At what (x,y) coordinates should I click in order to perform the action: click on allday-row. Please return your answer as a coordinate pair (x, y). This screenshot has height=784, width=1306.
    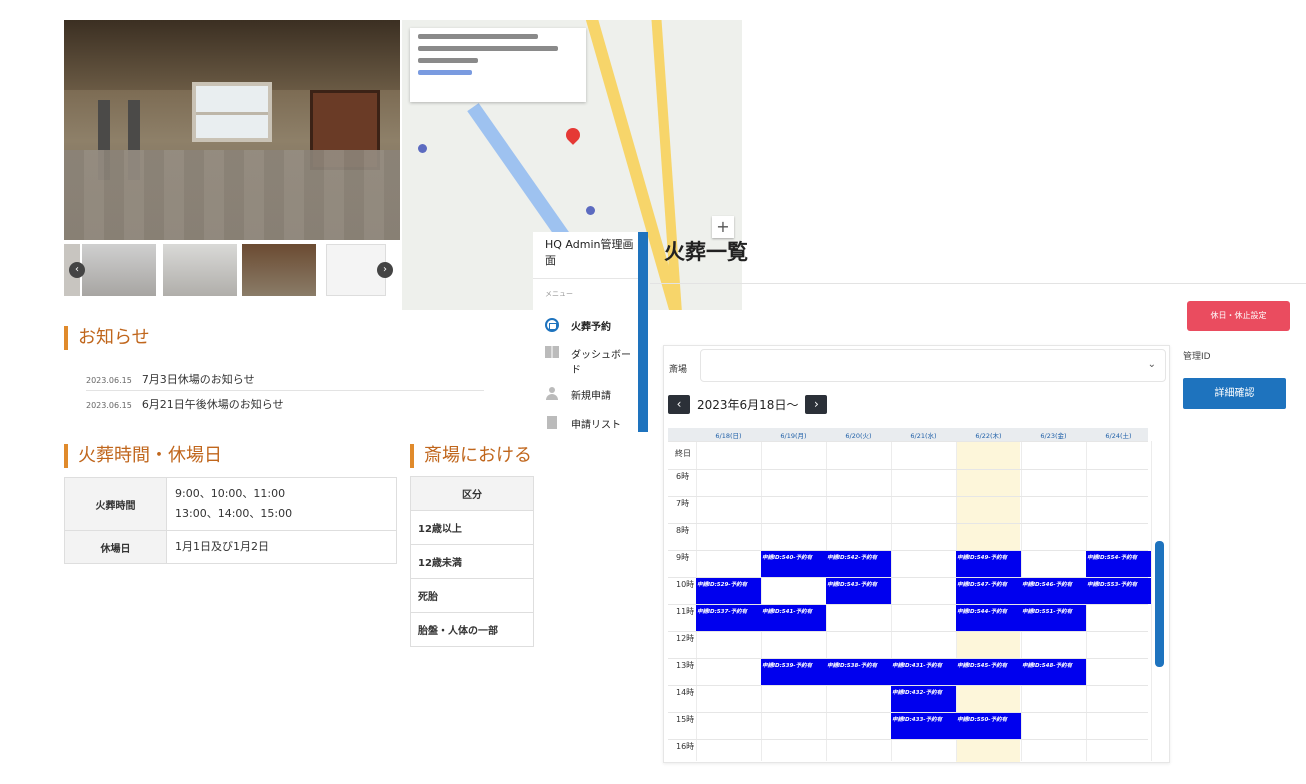
    Looking at the image, I should click on (908, 455).